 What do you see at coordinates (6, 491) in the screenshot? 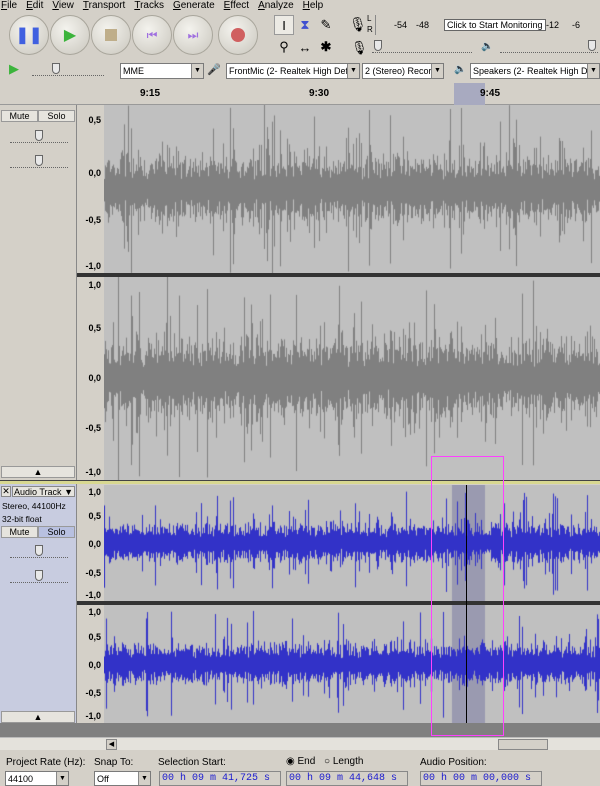
I see `close-track-button: ✕` at bounding box center [6, 491].